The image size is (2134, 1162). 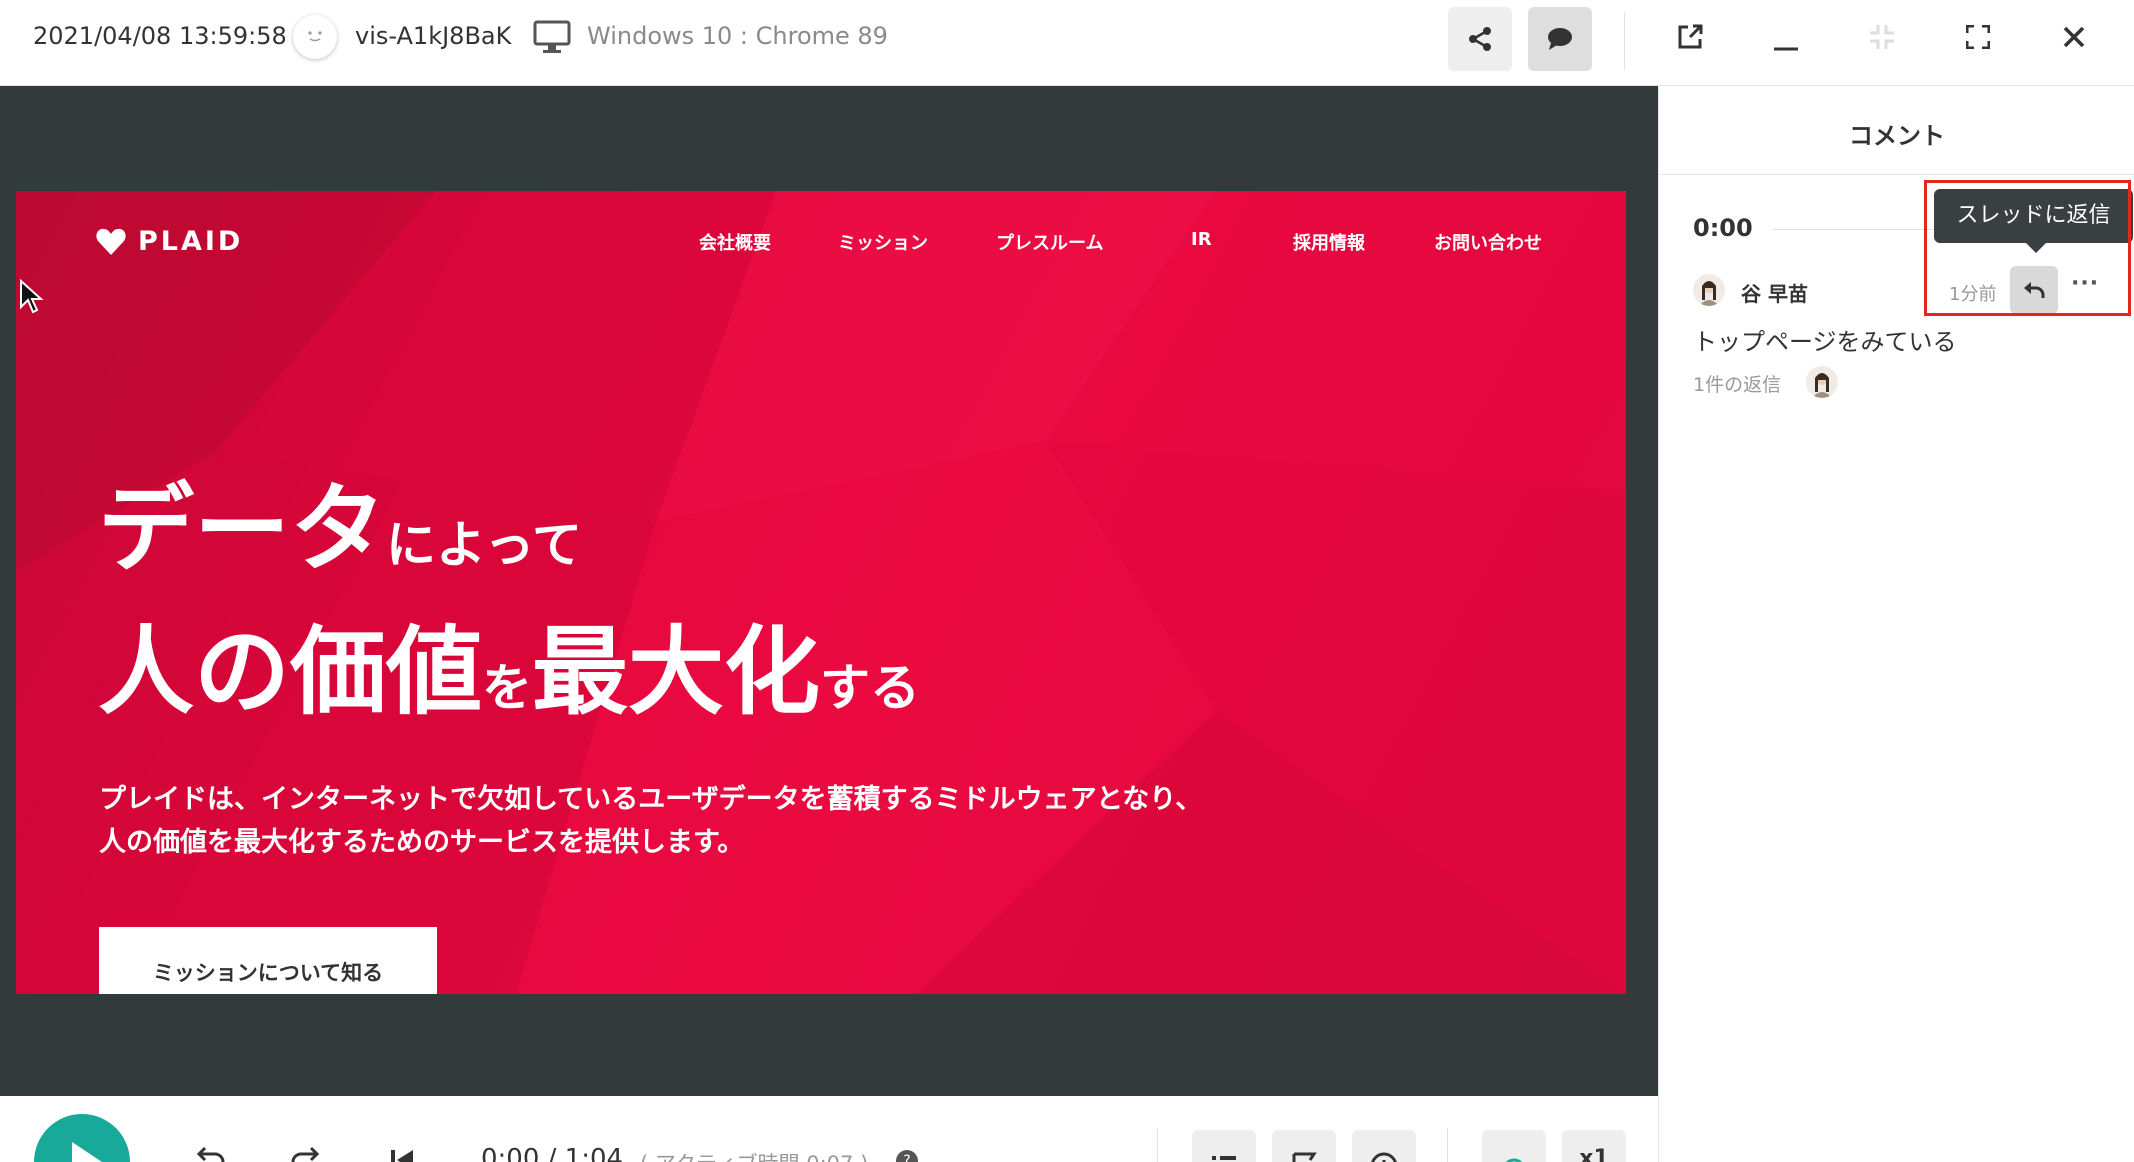 What do you see at coordinates (422, 842) in the screenshot?
I see `hero-description-line2: 人の価値を最大化するためのサービスを提供します。` at bounding box center [422, 842].